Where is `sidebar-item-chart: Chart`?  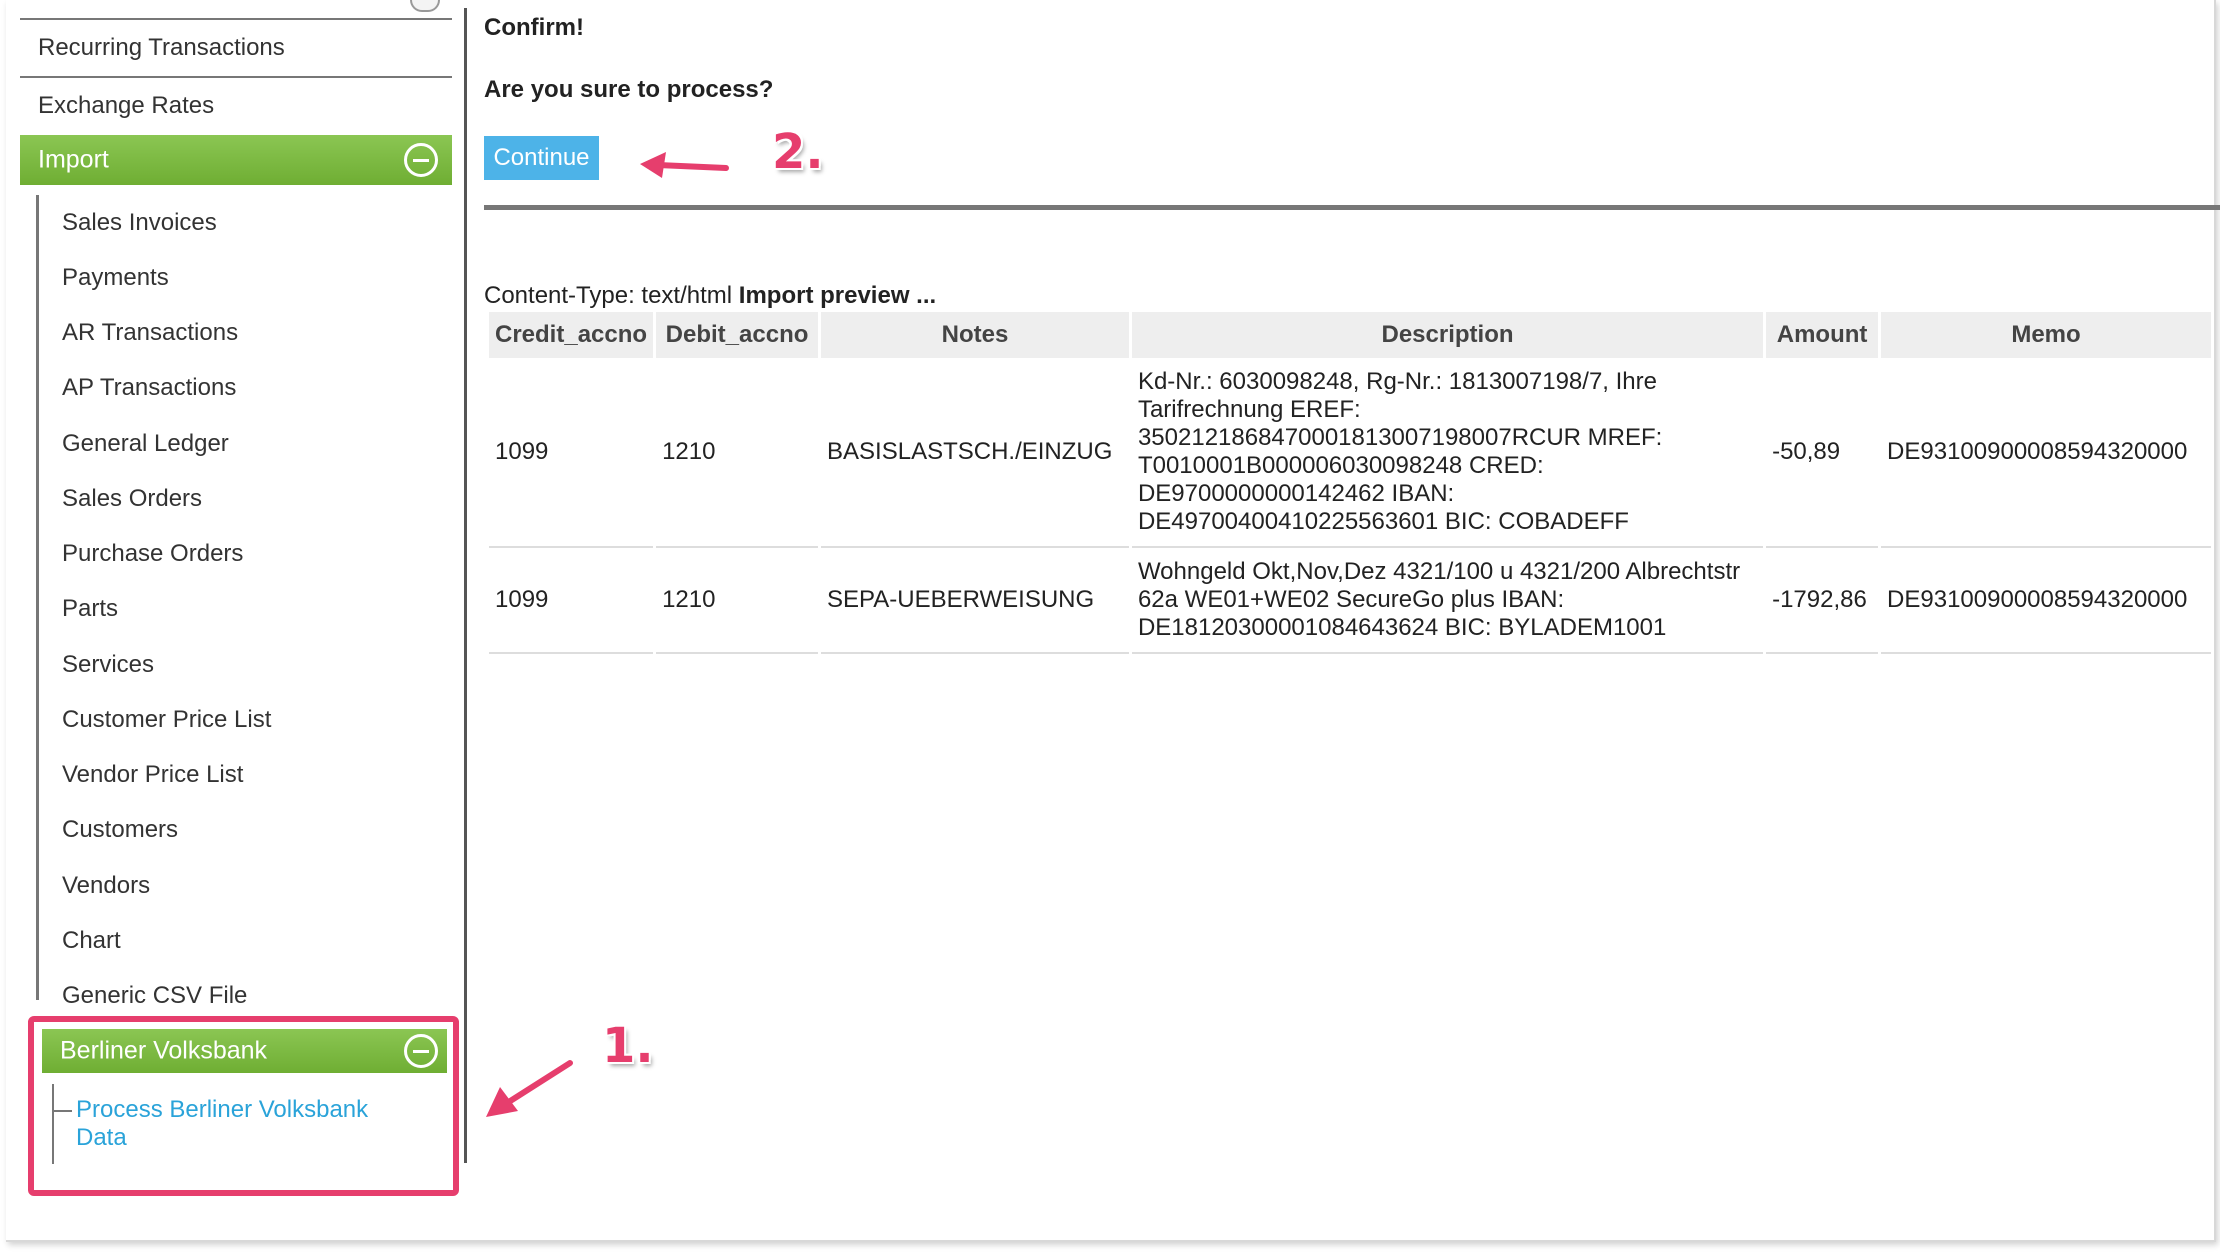
sidebar-item-chart: Chart is located at coordinates (91, 941).